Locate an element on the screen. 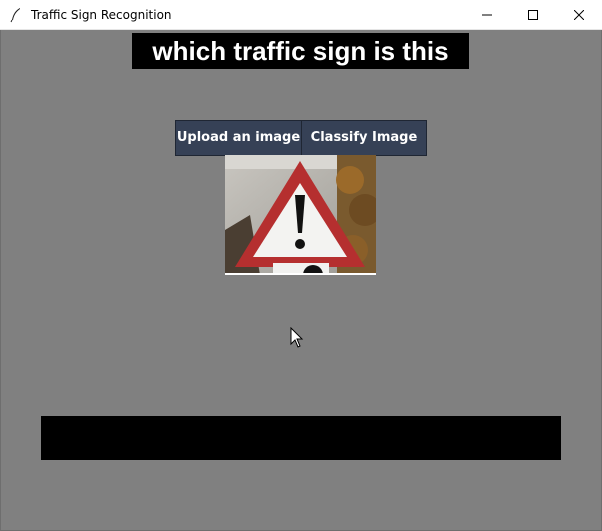  warning-sign-image is located at coordinates (303, 215).